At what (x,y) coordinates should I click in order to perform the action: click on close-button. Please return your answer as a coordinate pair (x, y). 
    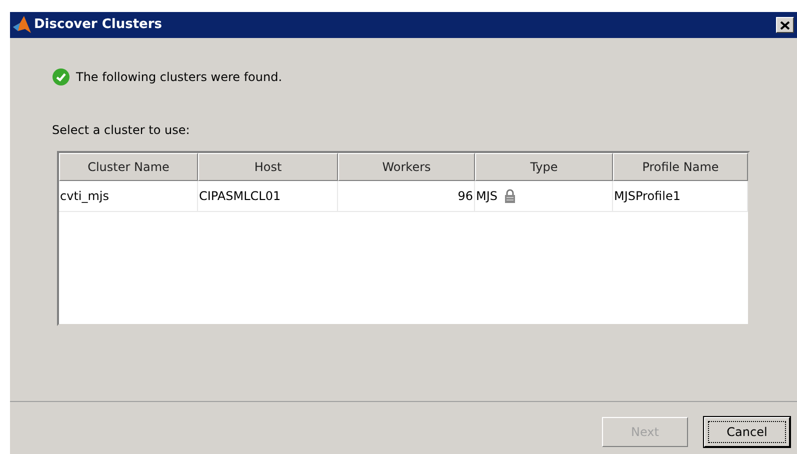
    Looking at the image, I should click on (785, 25).